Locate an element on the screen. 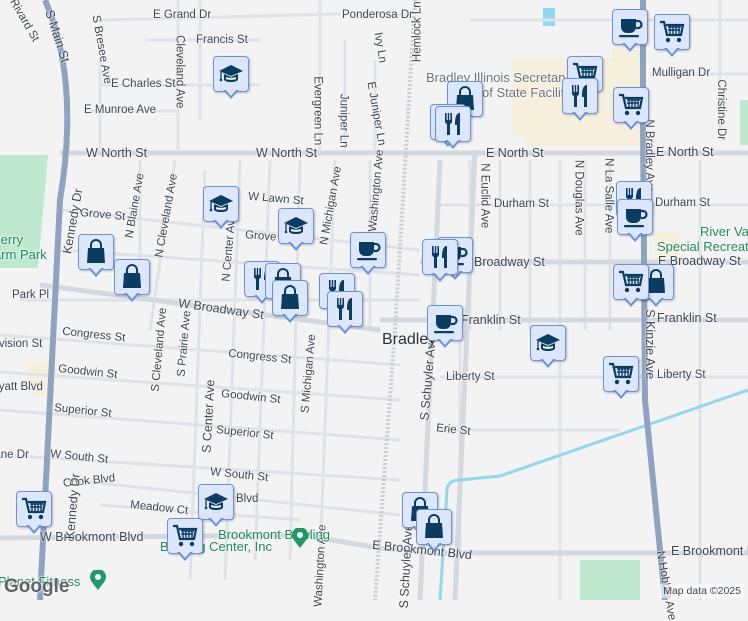 This screenshot has width=748, height=621. park-label: River Valley is located at coordinates (724, 231).